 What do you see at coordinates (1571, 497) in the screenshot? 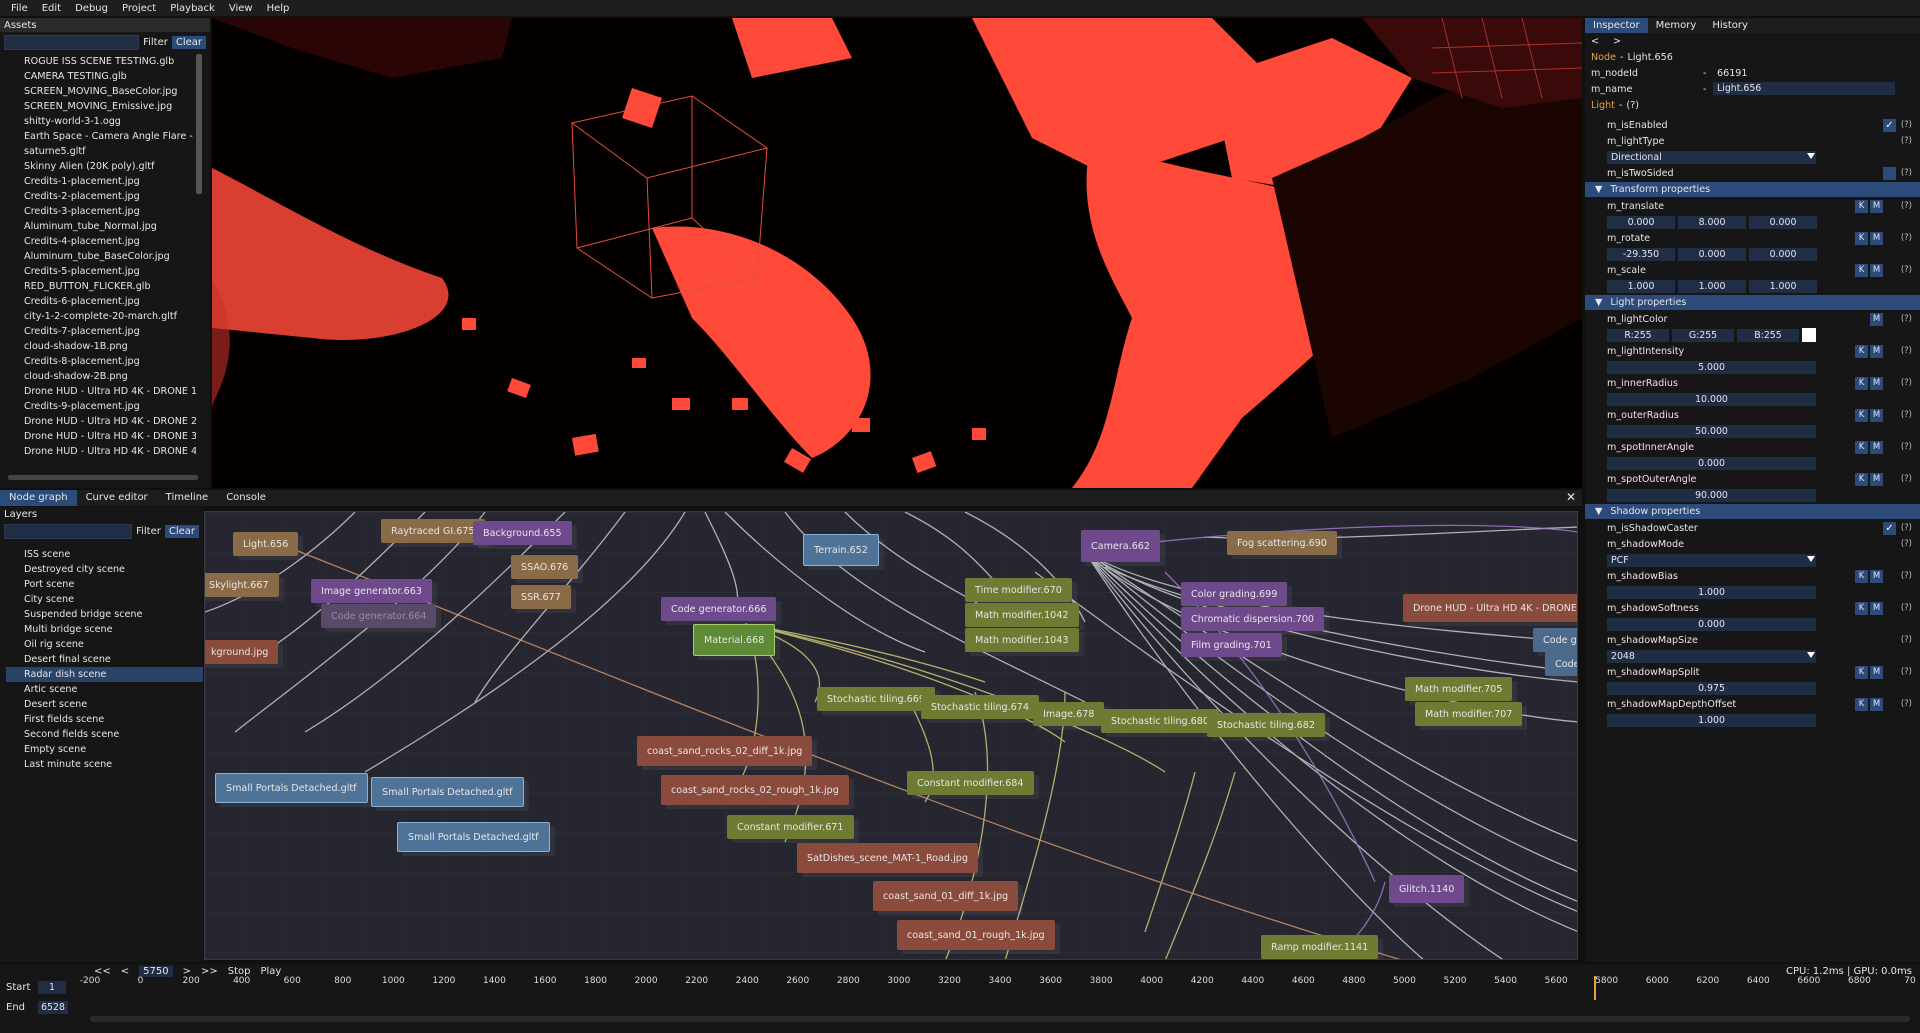
I see `close-icon: ✕` at bounding box center [1571, 497].